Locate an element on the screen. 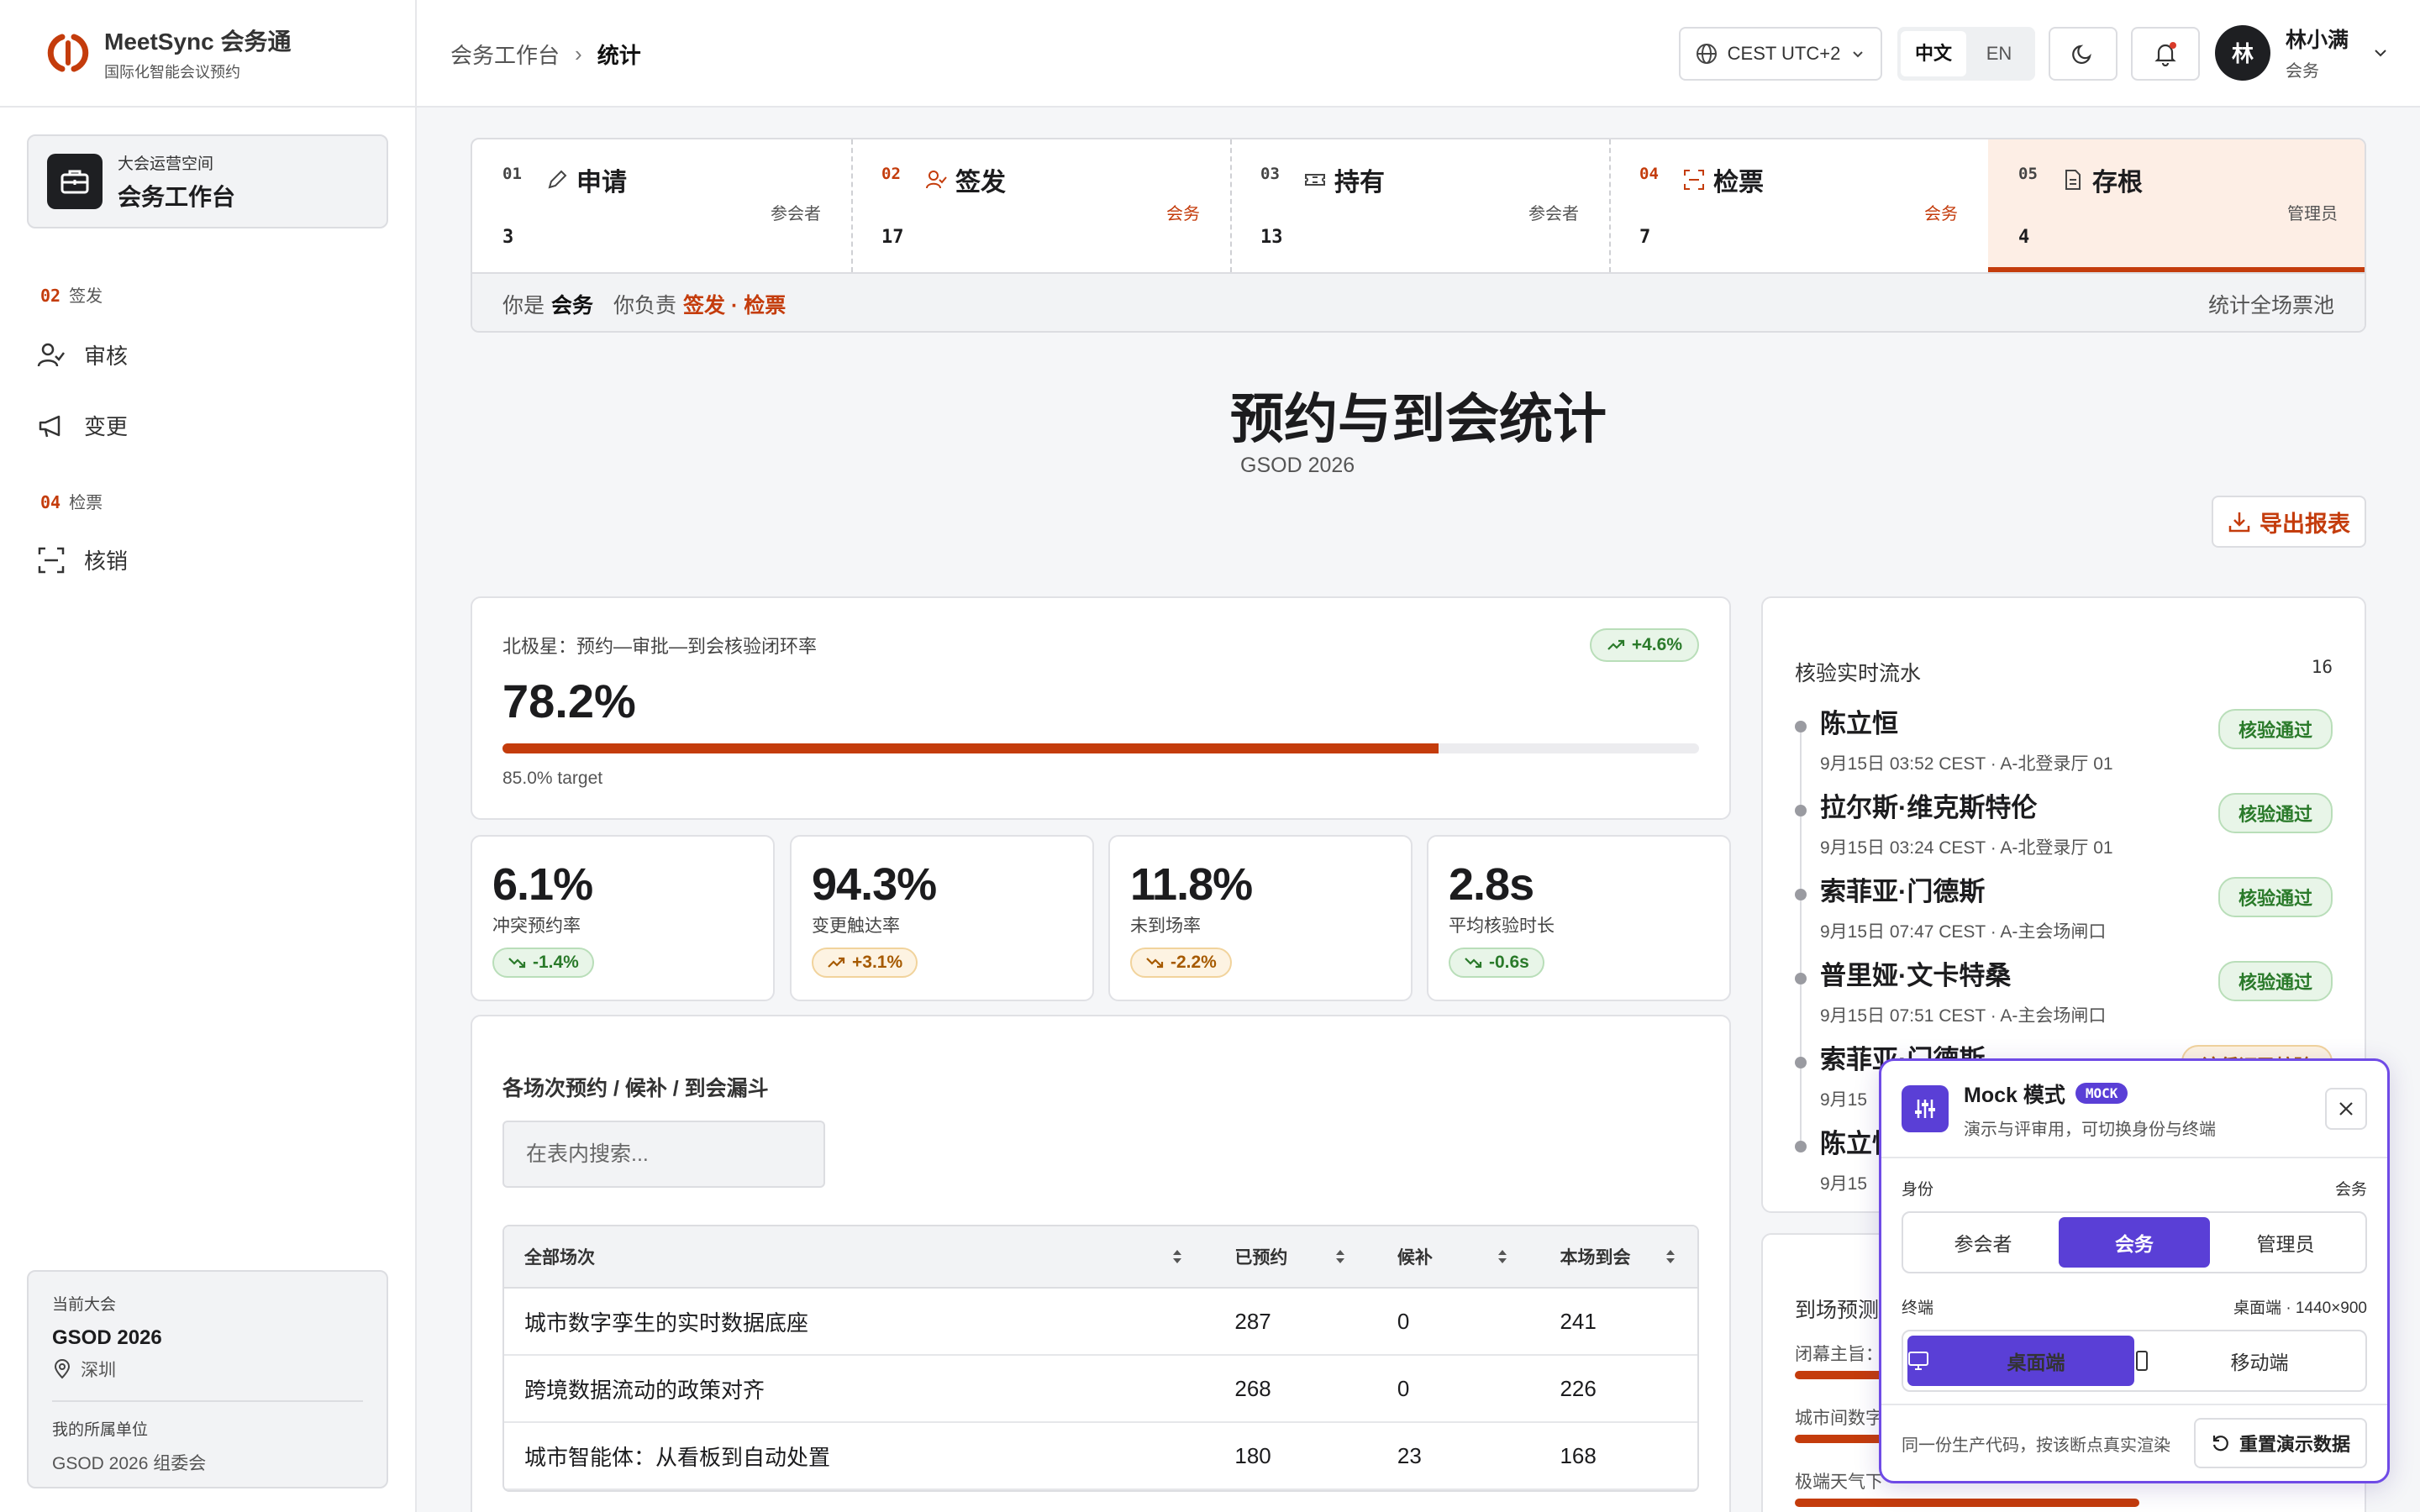 The height and width of the screenshot is (1512, 2420). brand-tagline: 国际化智能会议预约 is located at coordinates (172, 72).